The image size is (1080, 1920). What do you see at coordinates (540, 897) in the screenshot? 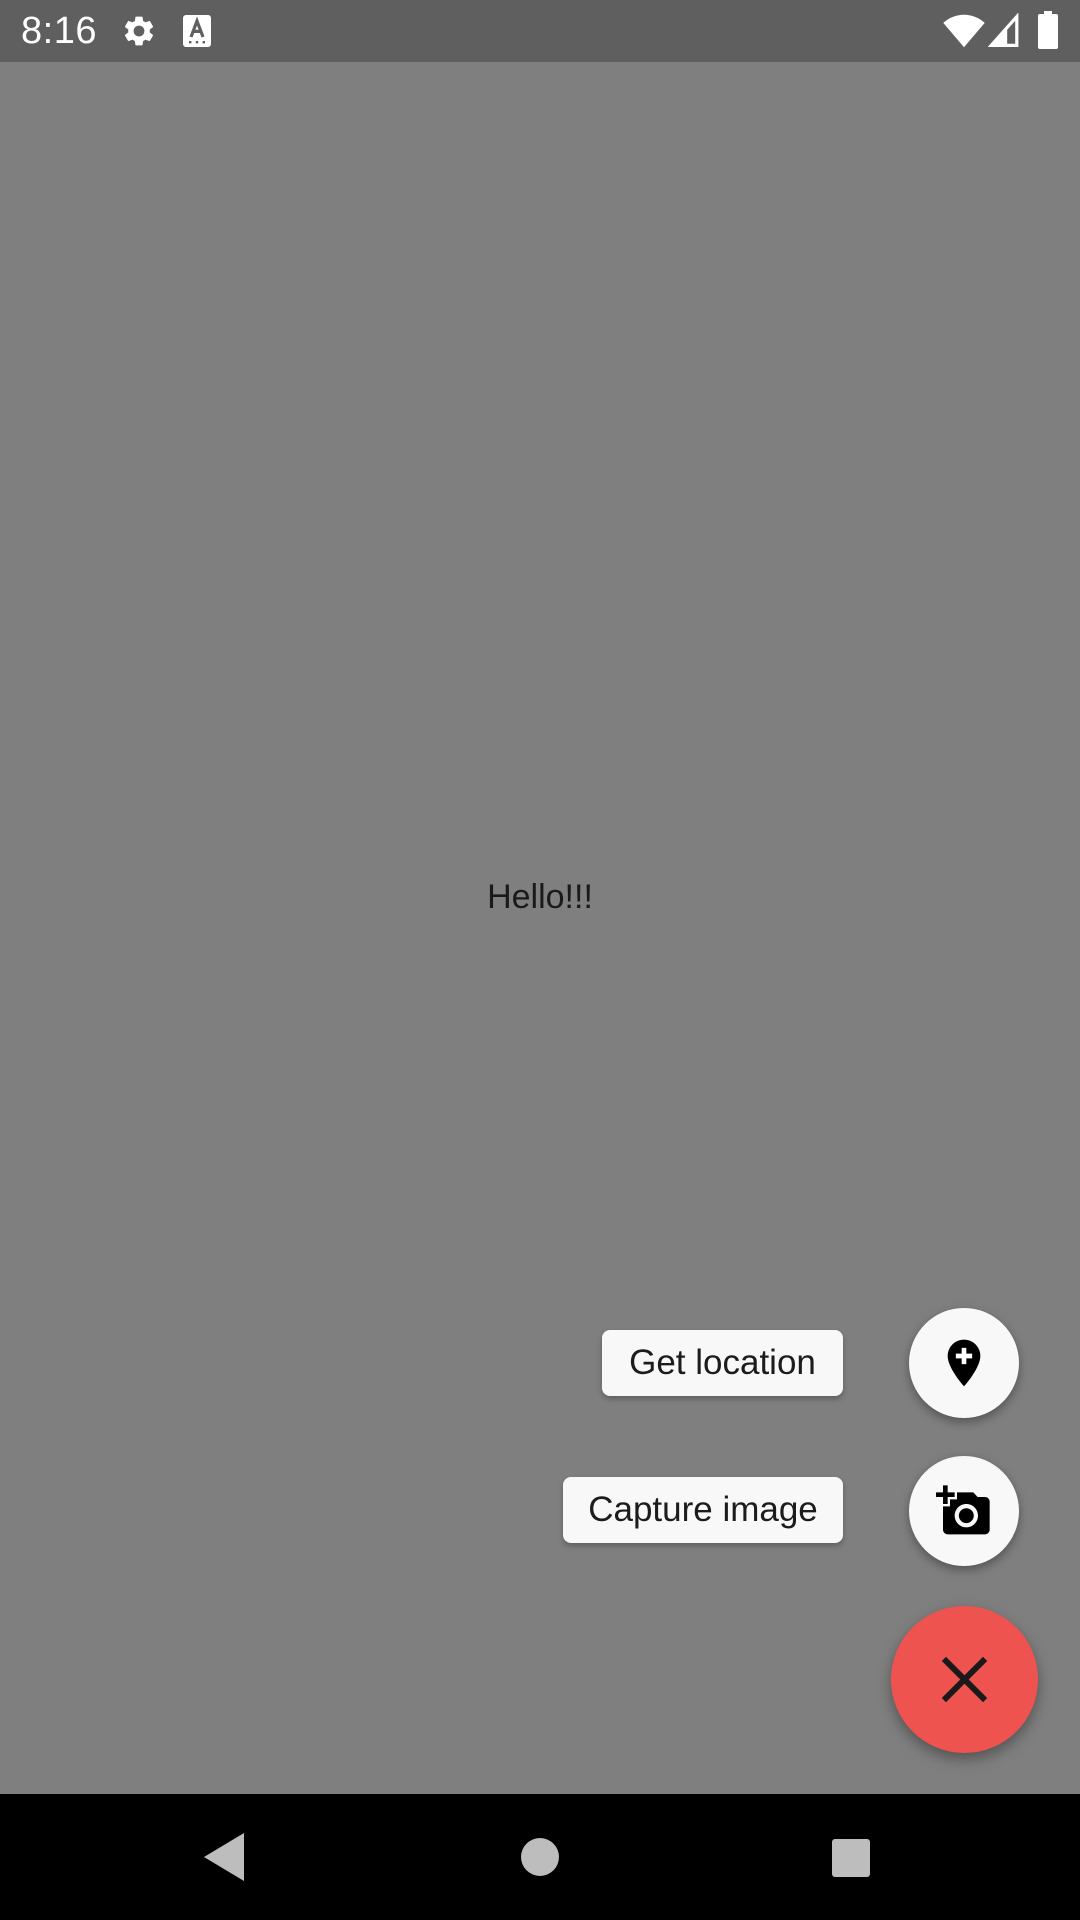
I see `greeting-text: Hello!!!` at bounding box center [540, 897].